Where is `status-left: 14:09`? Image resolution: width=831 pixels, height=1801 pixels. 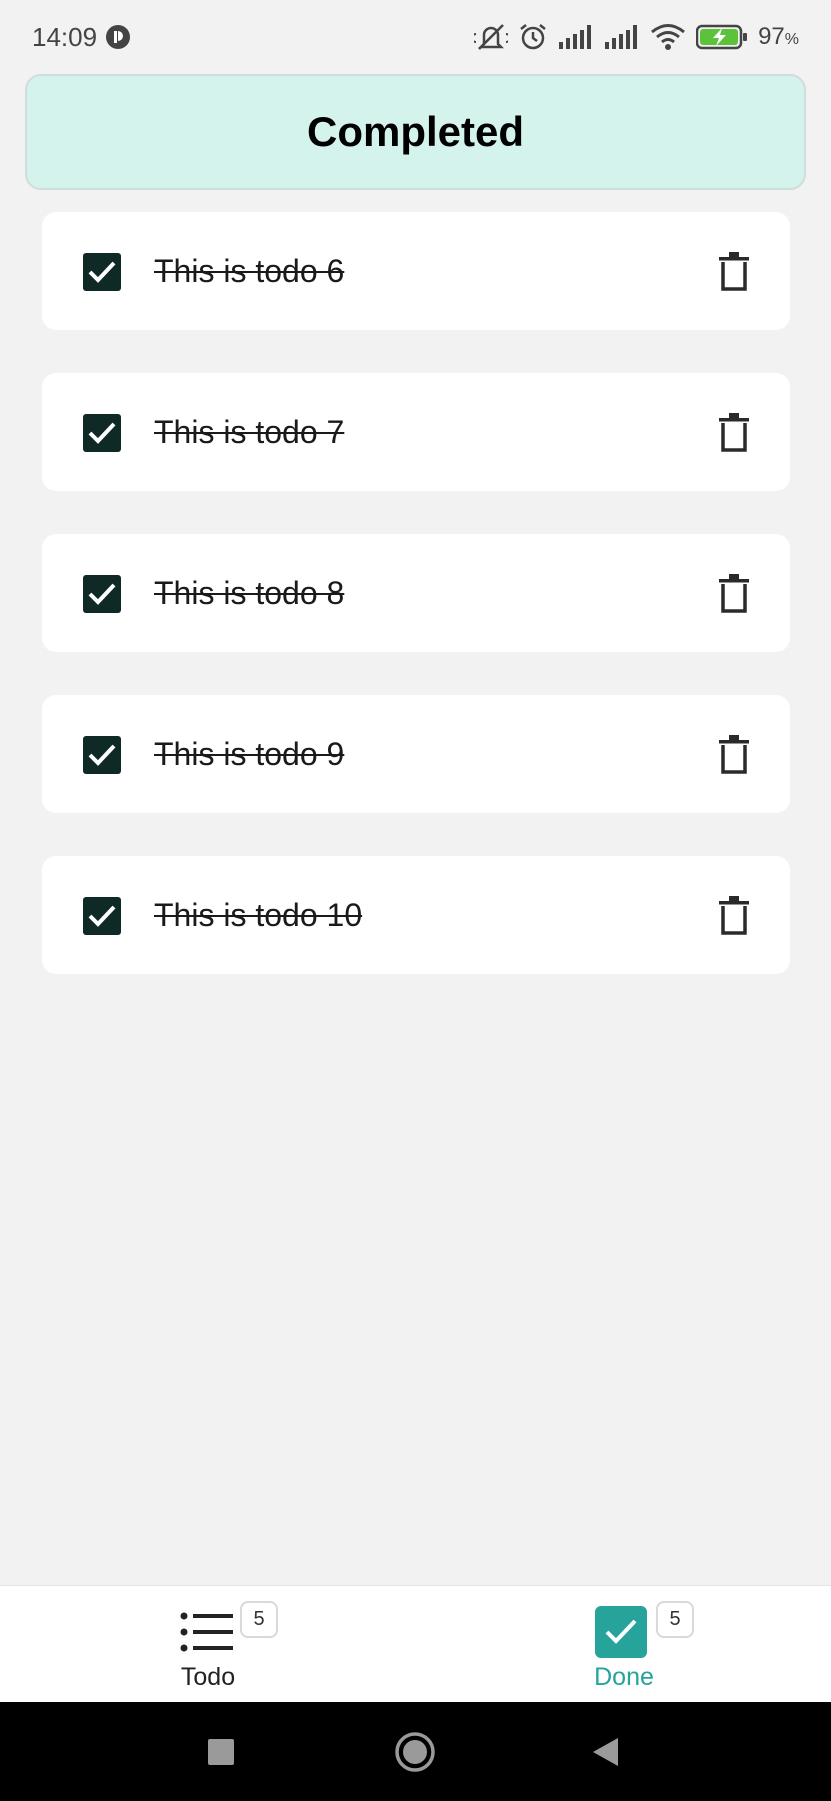
status-left: 14:09 is located at coordinates (81, 37).